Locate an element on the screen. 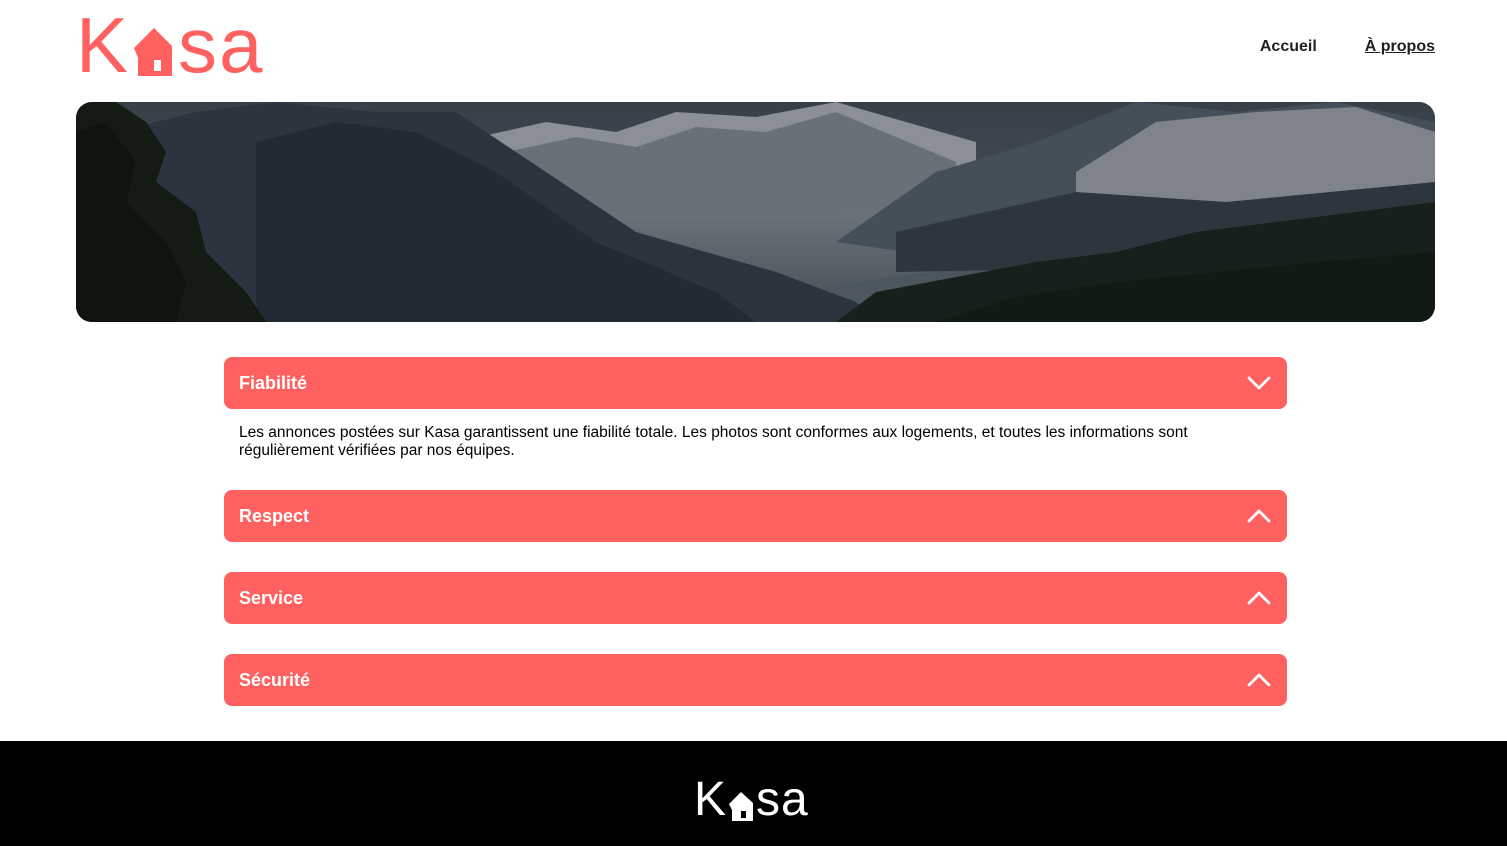 The height and width of the screenshot is (846, 1507). collapse-header-reliability: Fiabilité is located at coordinates (755, 383).